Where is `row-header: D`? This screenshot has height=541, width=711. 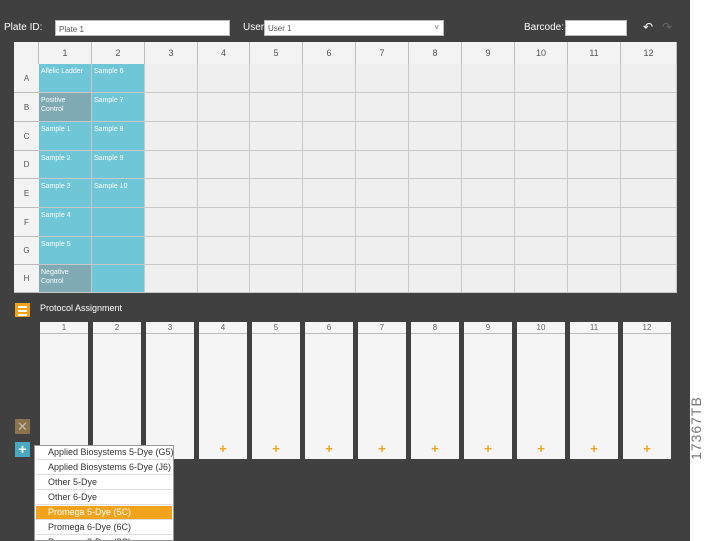
row-header: D is located at coordinates (26, 165).